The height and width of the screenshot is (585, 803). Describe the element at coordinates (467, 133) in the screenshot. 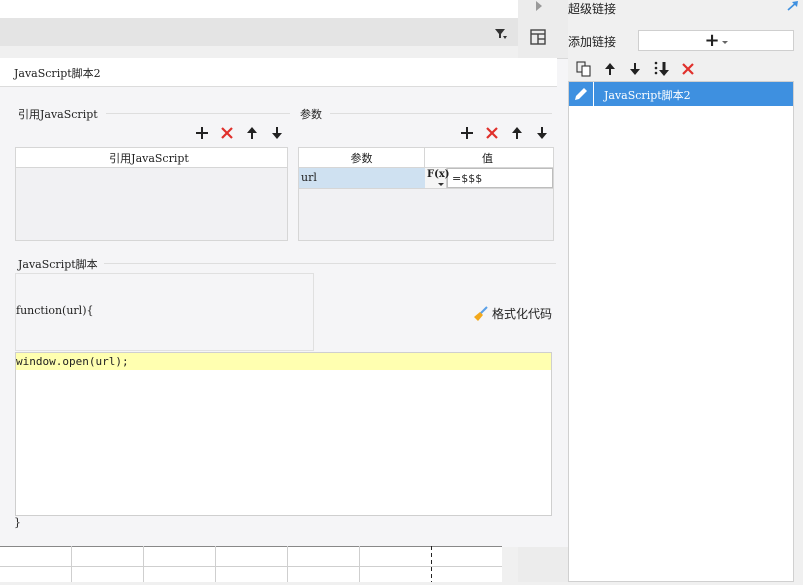

I see `add-param-button` at that location.